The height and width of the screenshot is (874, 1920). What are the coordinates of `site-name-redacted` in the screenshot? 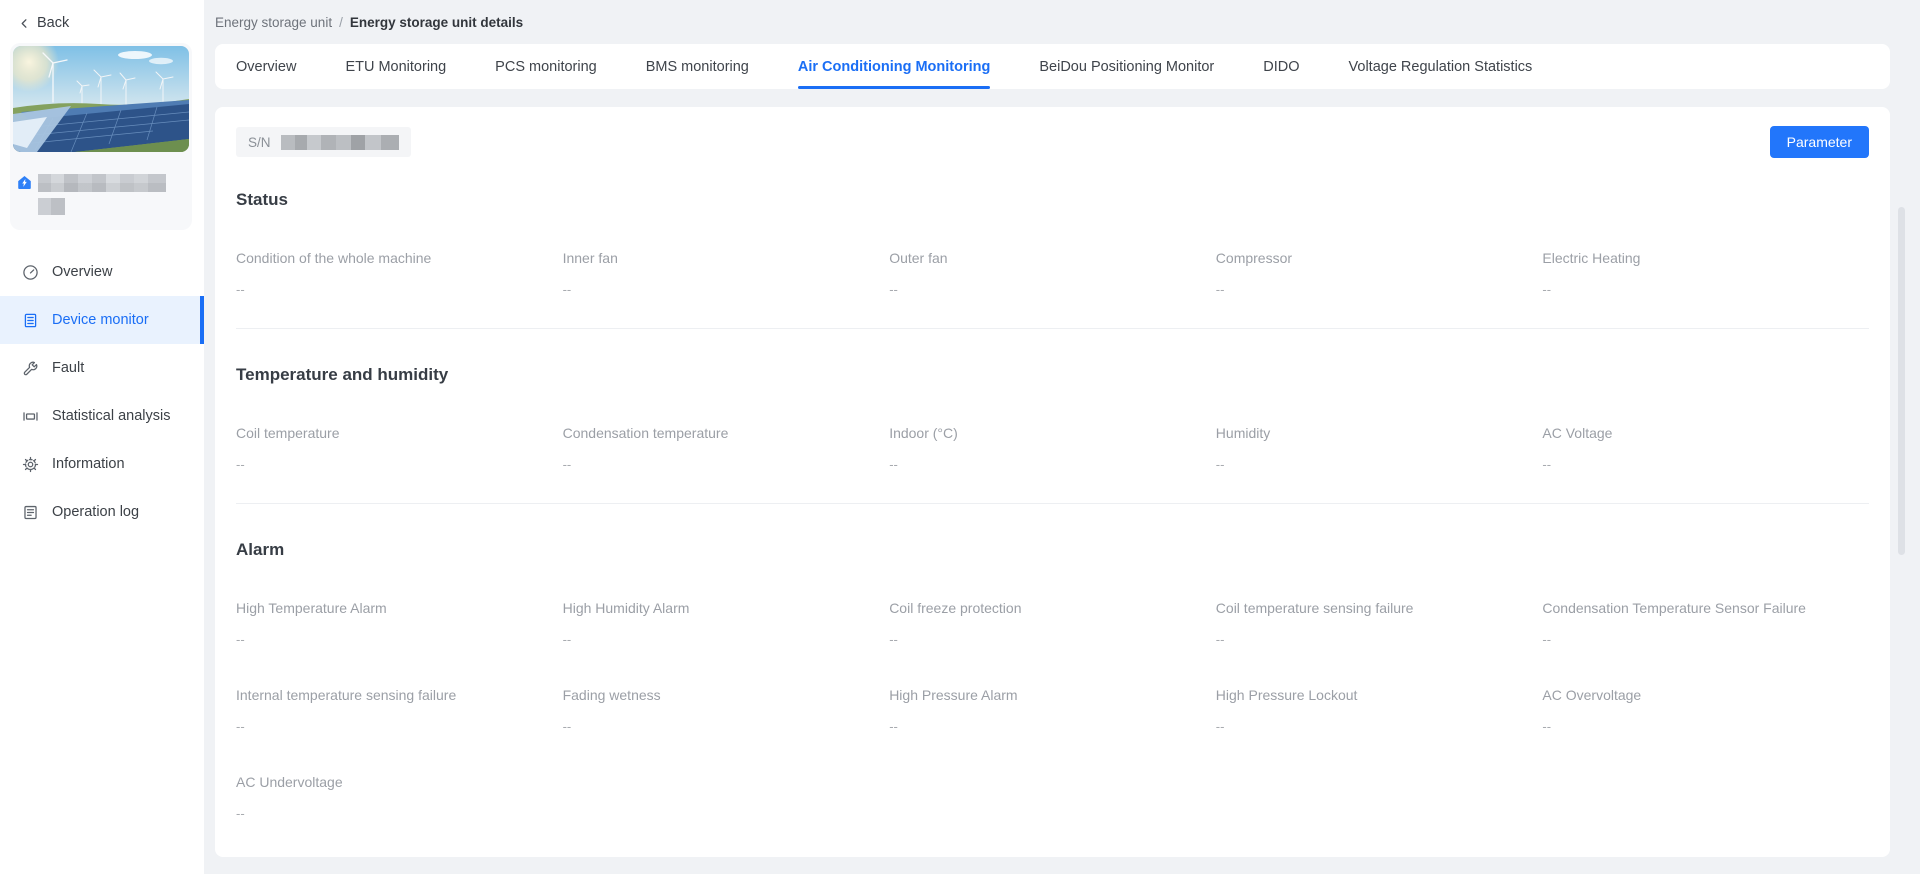 It's located at (109, 194).